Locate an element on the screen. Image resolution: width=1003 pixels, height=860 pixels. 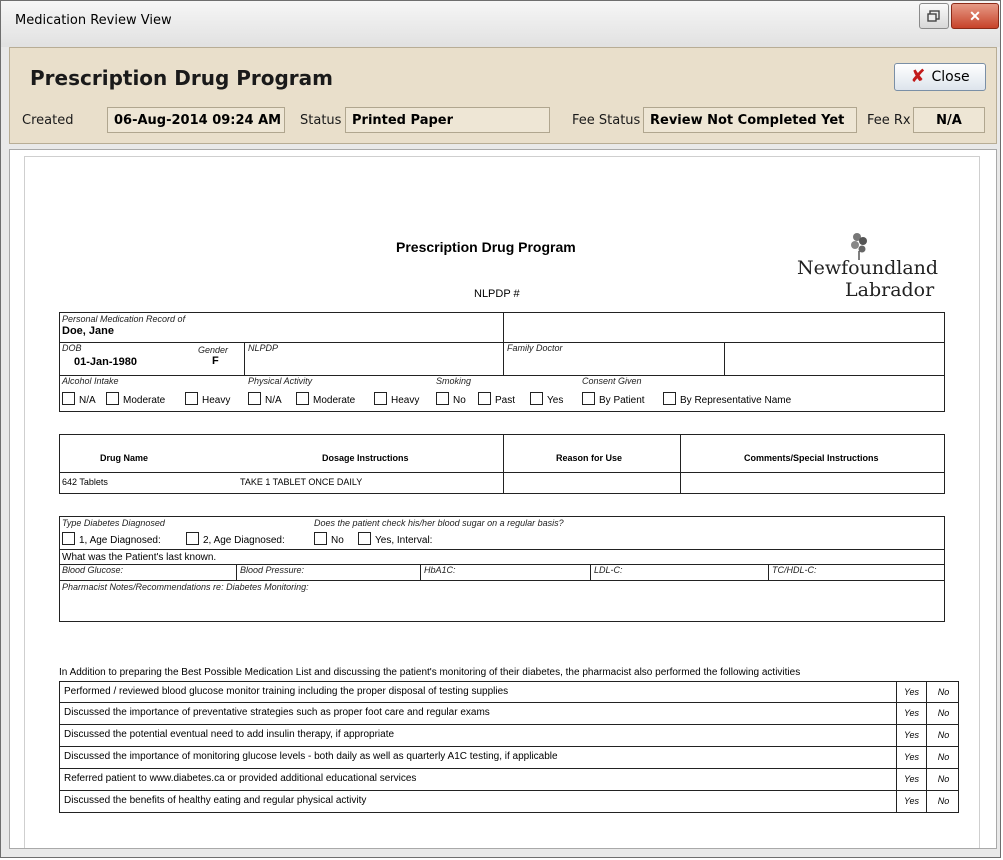
physical-moderate-option: Moderate is located at coordinates (325, 399).